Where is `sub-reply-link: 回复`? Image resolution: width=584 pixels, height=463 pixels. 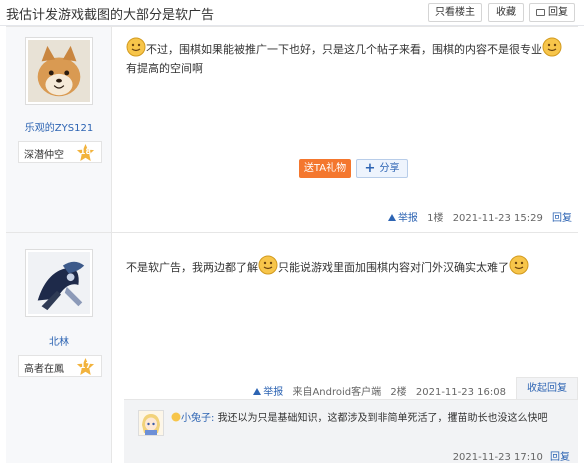 sub-reply-link: 回复 is located at coordinates (560, 457).